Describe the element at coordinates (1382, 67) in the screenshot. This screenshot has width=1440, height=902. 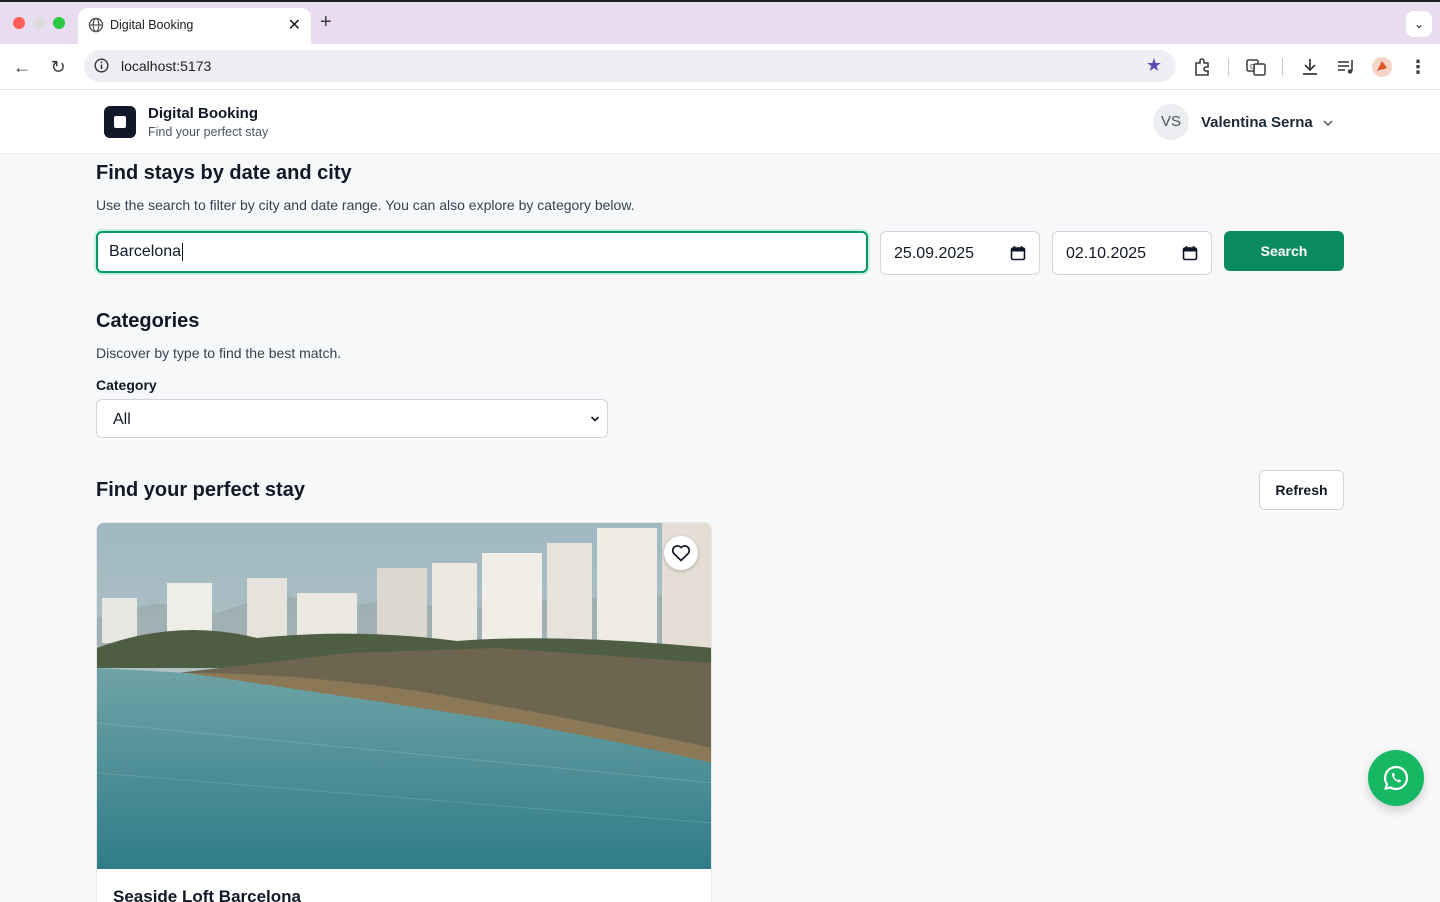
I see `profile-avatar-icon` at that location.